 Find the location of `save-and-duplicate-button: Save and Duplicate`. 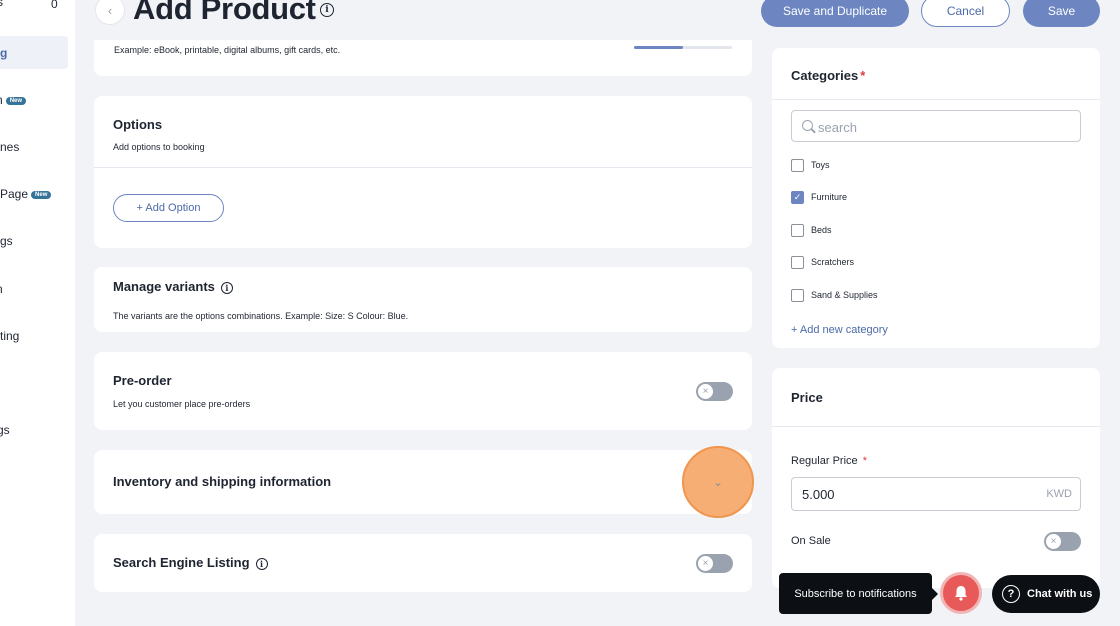

save-and-duplicate-button: Save and Duplicate is located at coordinates (835, 13).